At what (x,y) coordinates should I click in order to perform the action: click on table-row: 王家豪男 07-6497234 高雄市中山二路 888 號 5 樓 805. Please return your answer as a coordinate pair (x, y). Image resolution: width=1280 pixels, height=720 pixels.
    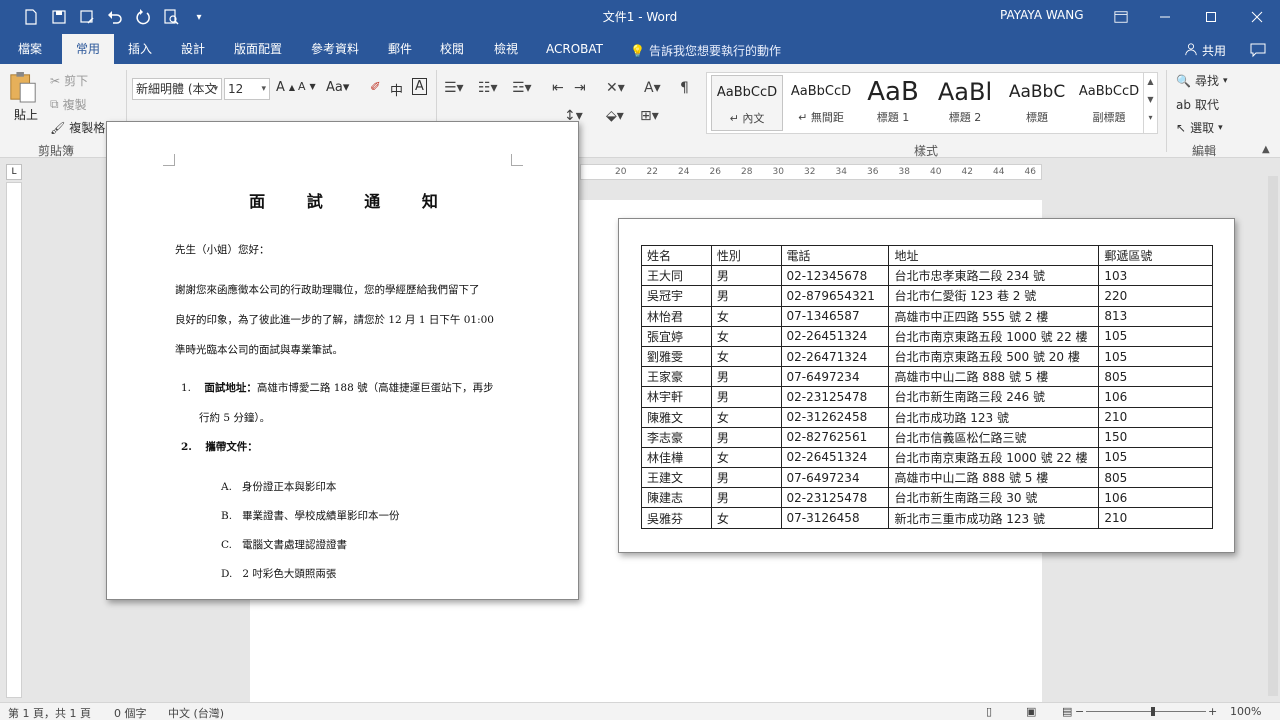
    Looking at the image, I should click on (927, 377).